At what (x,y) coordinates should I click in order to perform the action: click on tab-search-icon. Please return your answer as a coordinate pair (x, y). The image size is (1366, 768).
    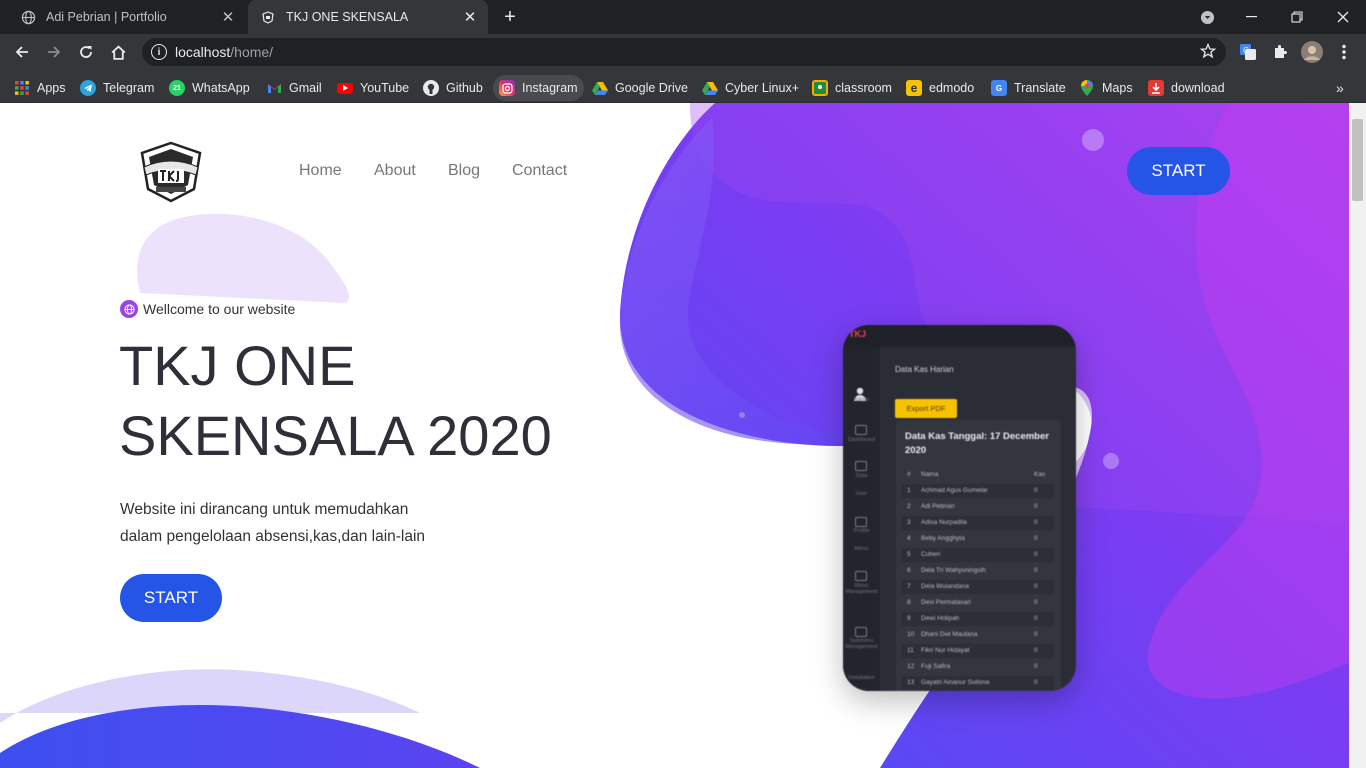
    Looking at the image, I should click on (1207, 17).